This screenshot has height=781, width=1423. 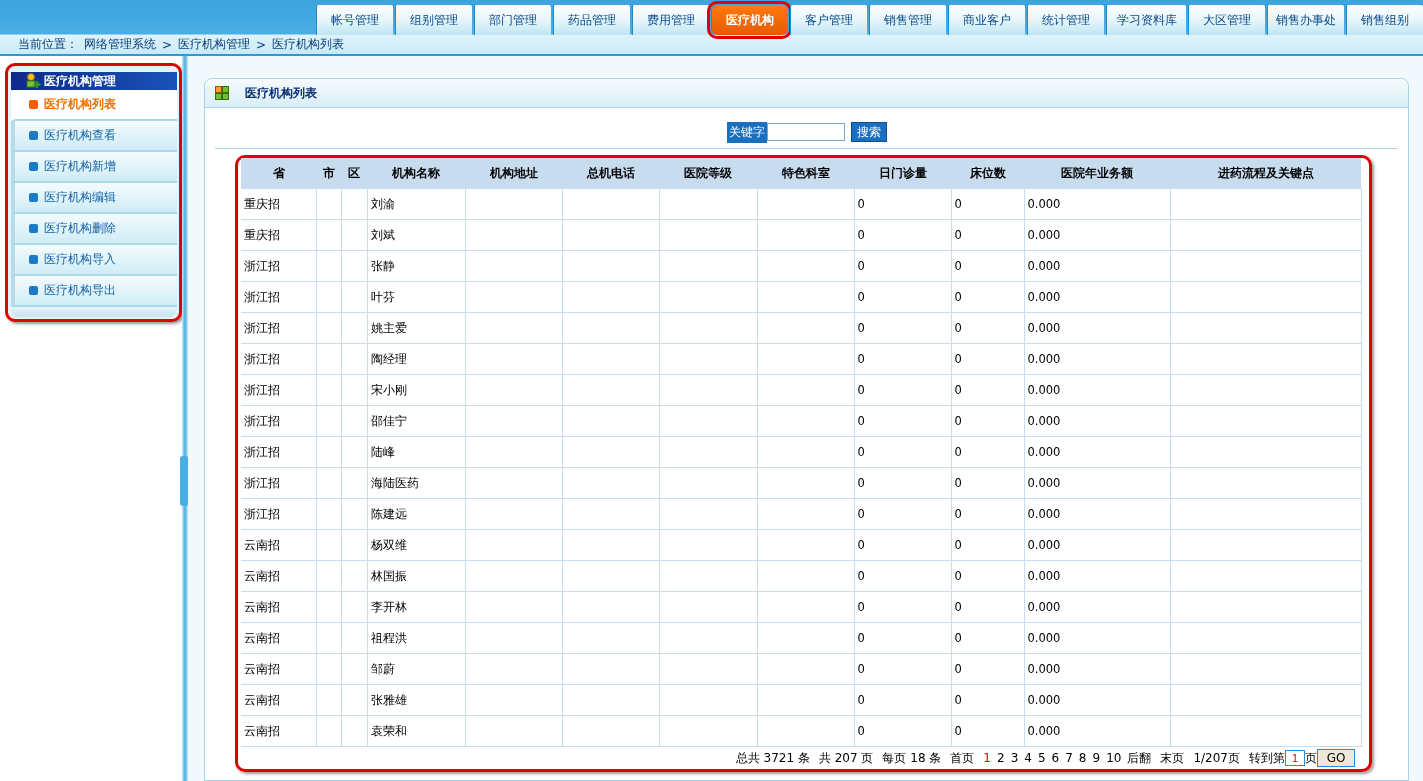 What do you see at coordinates (214, 44) in the screenshot?
I see `breadcrumb-link: 医疗机构管理` at bounding box center [214, 44].